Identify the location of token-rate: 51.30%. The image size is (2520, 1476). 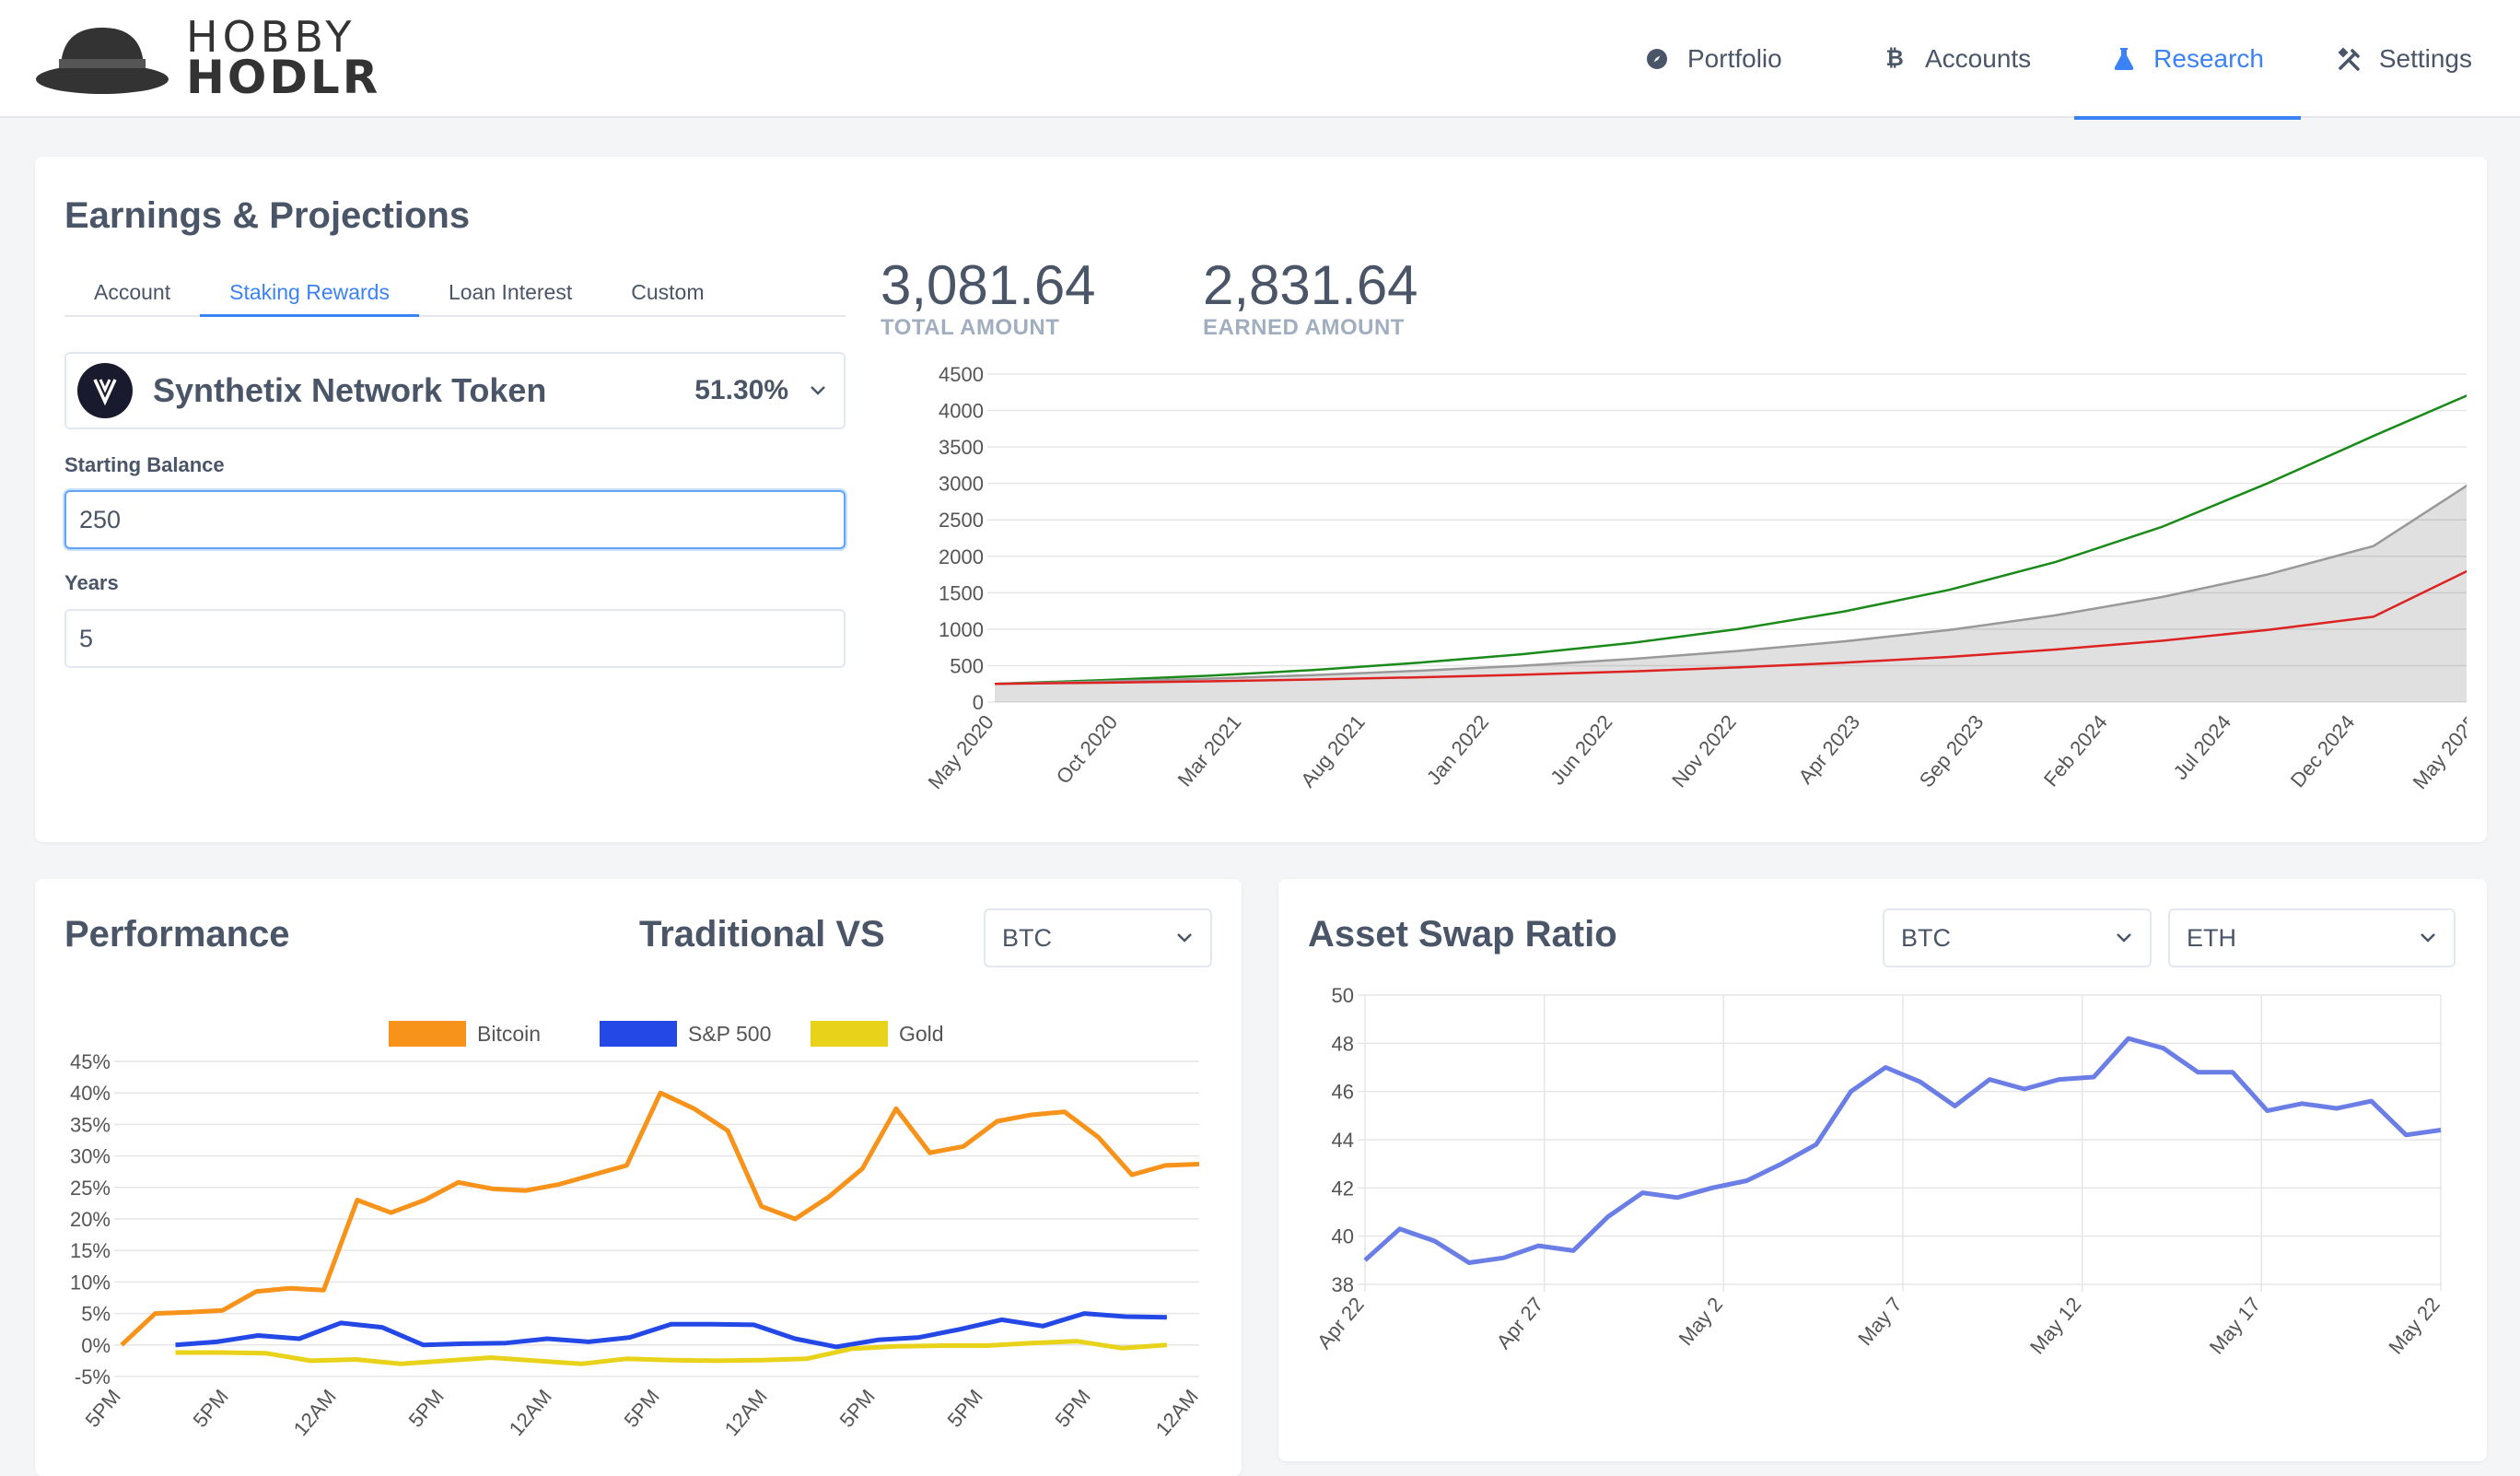
(741, 390).